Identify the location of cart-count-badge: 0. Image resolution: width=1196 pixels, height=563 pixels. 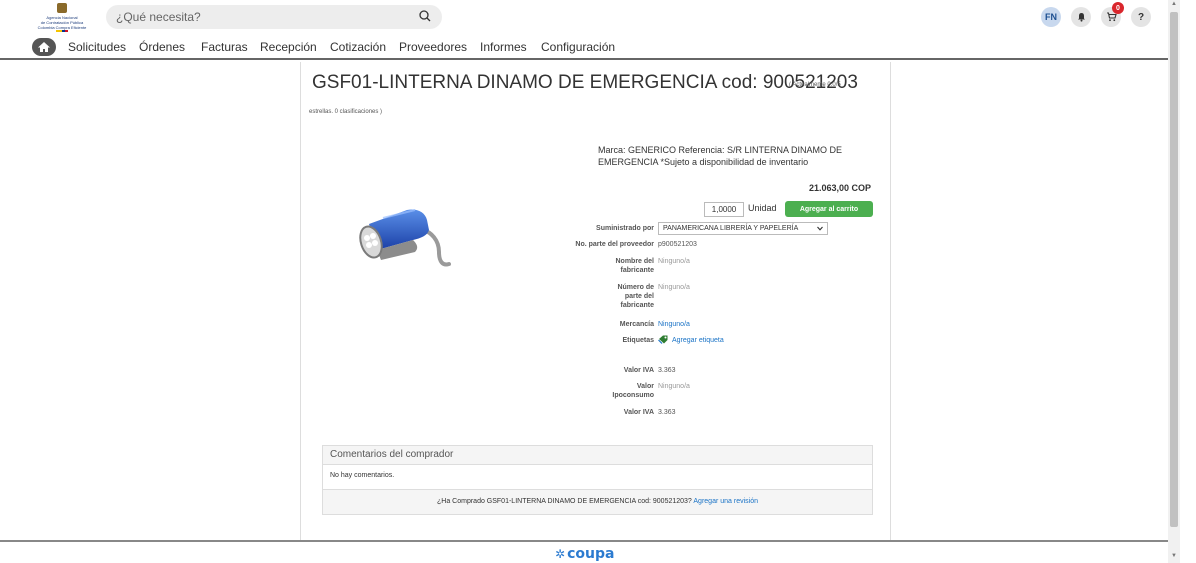
(1118, 8).